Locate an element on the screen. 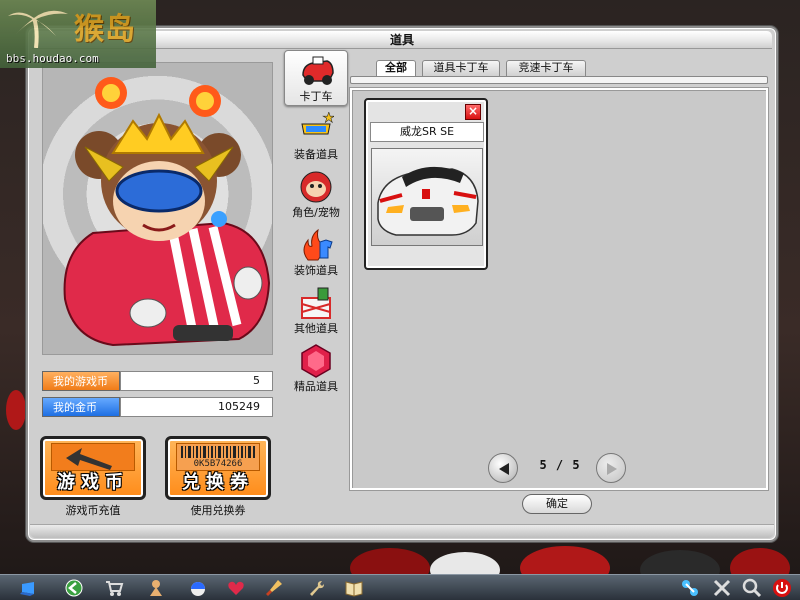  recharge-button: 游戏币 is located at coordinates (93, 468).